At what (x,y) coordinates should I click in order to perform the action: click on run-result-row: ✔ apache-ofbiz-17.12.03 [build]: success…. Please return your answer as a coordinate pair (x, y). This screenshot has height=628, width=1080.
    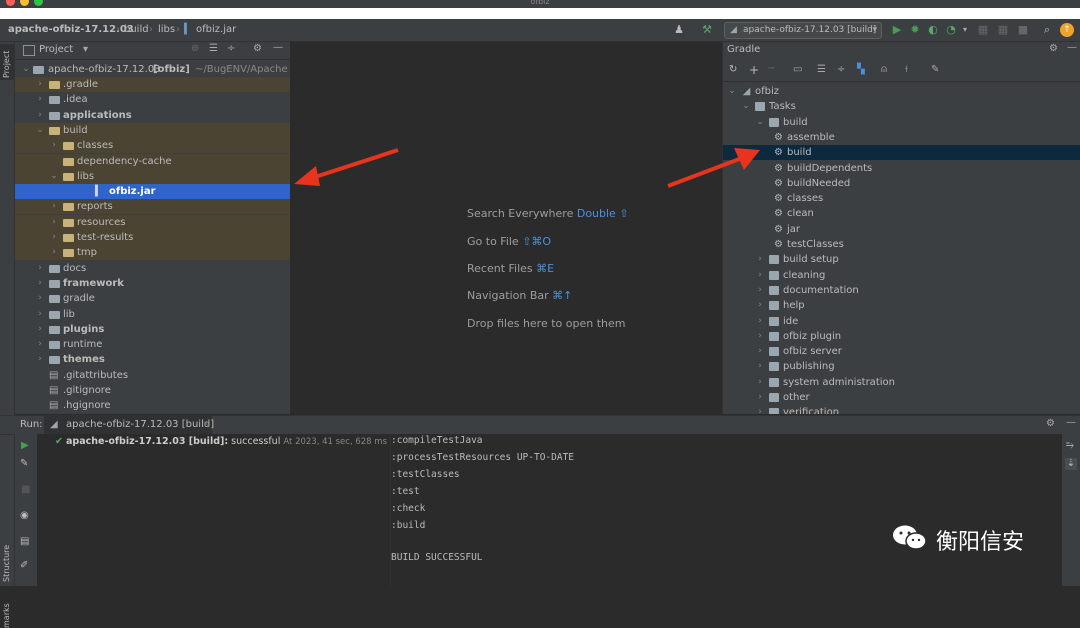
    Looking at the image, I should click on (221, 441).